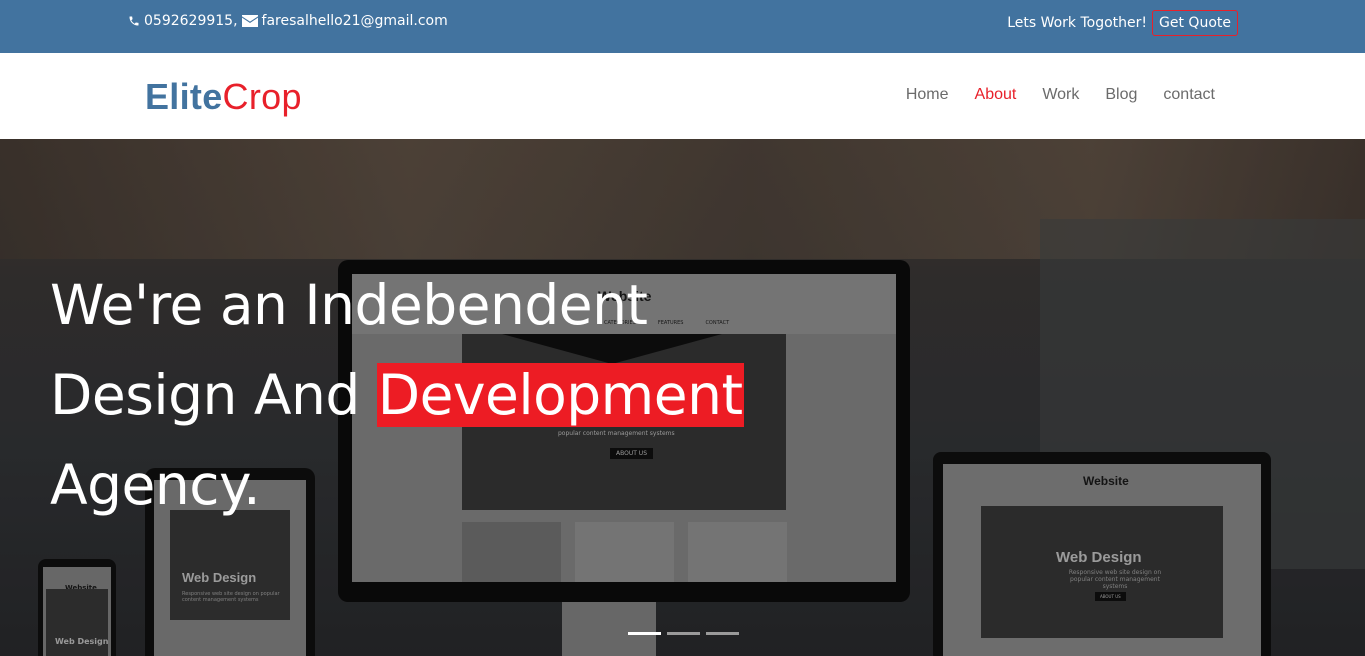 This screenshot has width=1365, height=656. I want to click on nav-item-about: About, so click(996, 95).